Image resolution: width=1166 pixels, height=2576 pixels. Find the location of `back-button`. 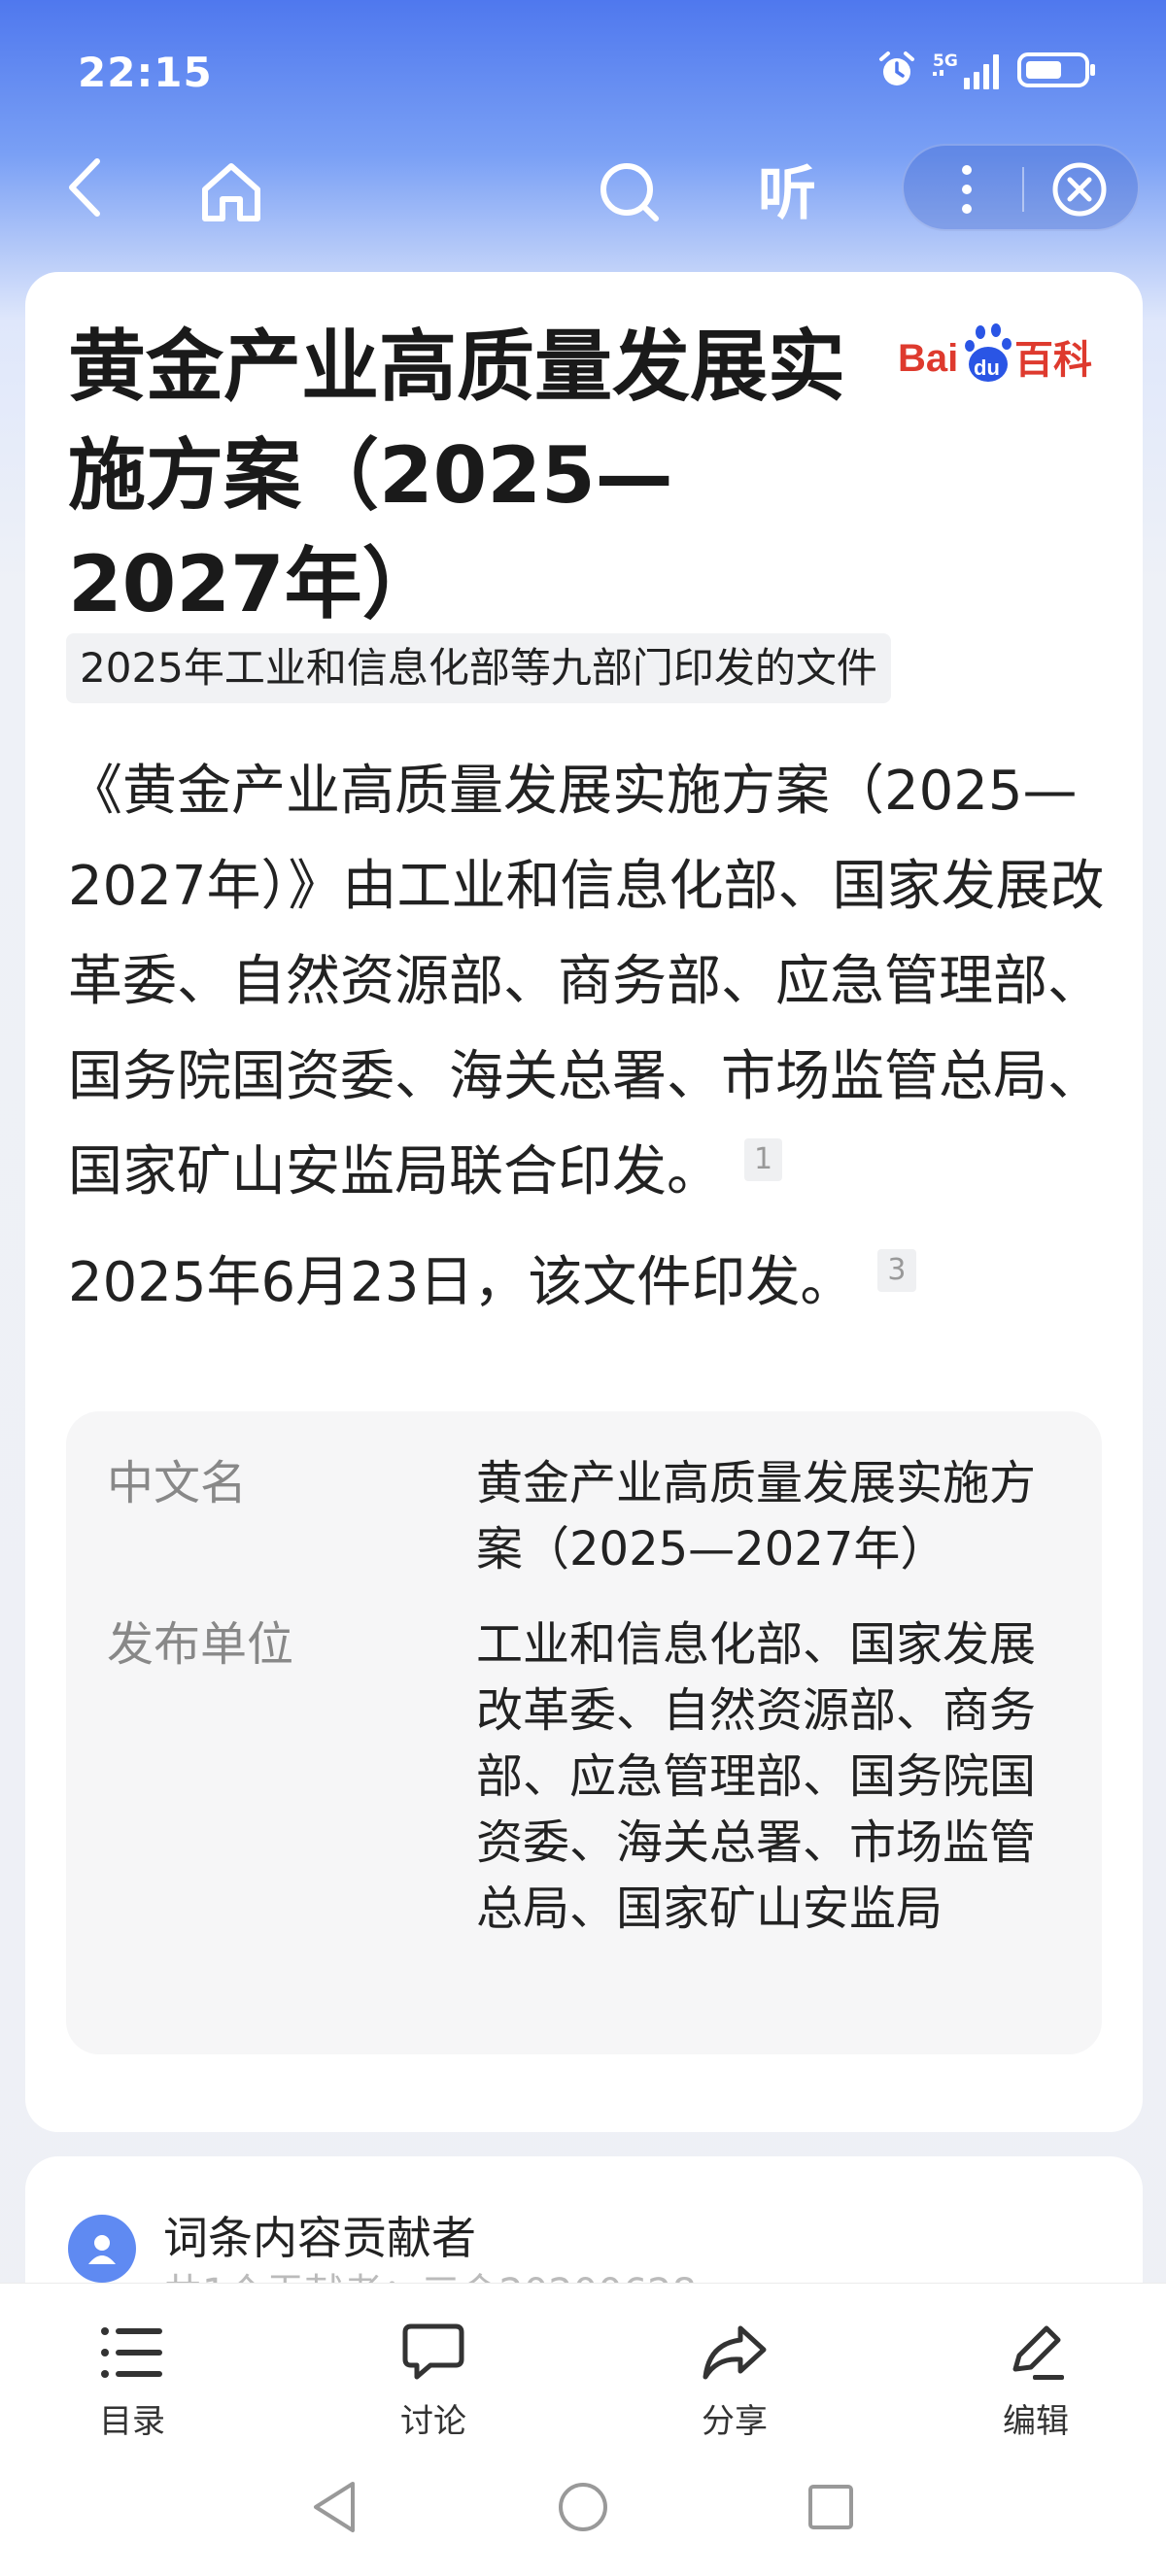

back-button is located at coordinates (85, 187).